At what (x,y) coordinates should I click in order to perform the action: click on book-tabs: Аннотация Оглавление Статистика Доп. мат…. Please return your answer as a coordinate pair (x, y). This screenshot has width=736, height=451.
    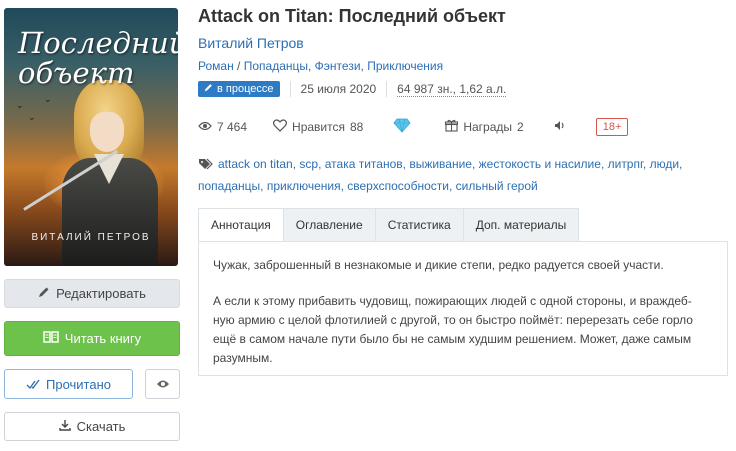
    Looking at the image, I should click on (389, 225).